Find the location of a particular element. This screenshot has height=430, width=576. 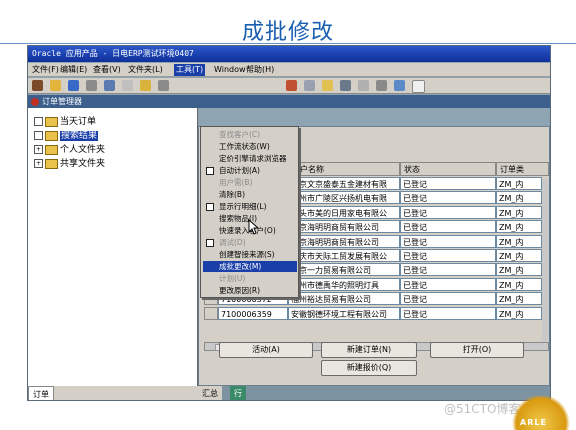

menu-file: 文件(F) is located at coordinates (45, 70).